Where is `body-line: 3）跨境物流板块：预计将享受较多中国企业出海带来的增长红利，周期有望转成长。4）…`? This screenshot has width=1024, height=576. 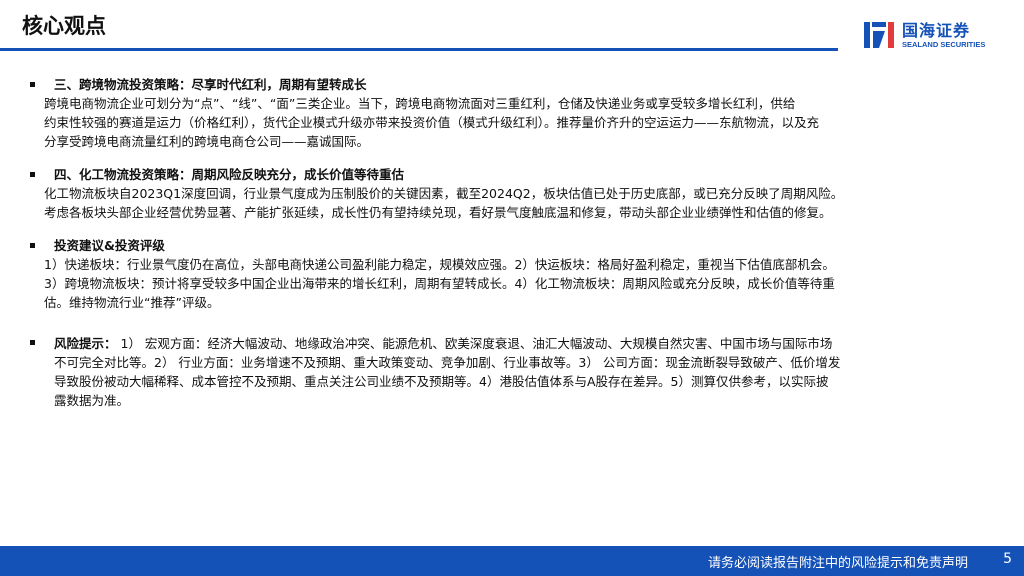 body-line: 3）跨境物流板块：预计将享受较多中国企业出海带来的增长红利，周期有望转成长。4）… is located at coordinates (439, 283).